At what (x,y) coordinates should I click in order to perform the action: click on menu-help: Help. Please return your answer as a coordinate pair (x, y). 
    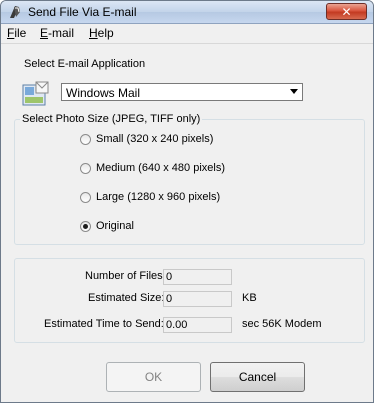
    Looking at the image, I should click on (101, 33).